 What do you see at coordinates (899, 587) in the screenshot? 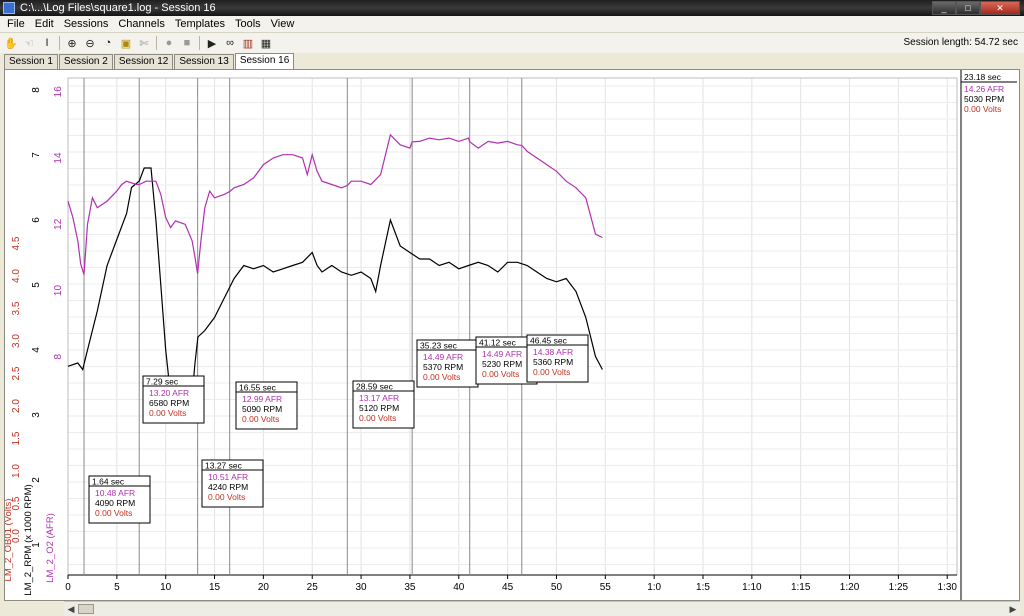
I see `x-tick-label: 1:25` at bounding box center [899, 587].